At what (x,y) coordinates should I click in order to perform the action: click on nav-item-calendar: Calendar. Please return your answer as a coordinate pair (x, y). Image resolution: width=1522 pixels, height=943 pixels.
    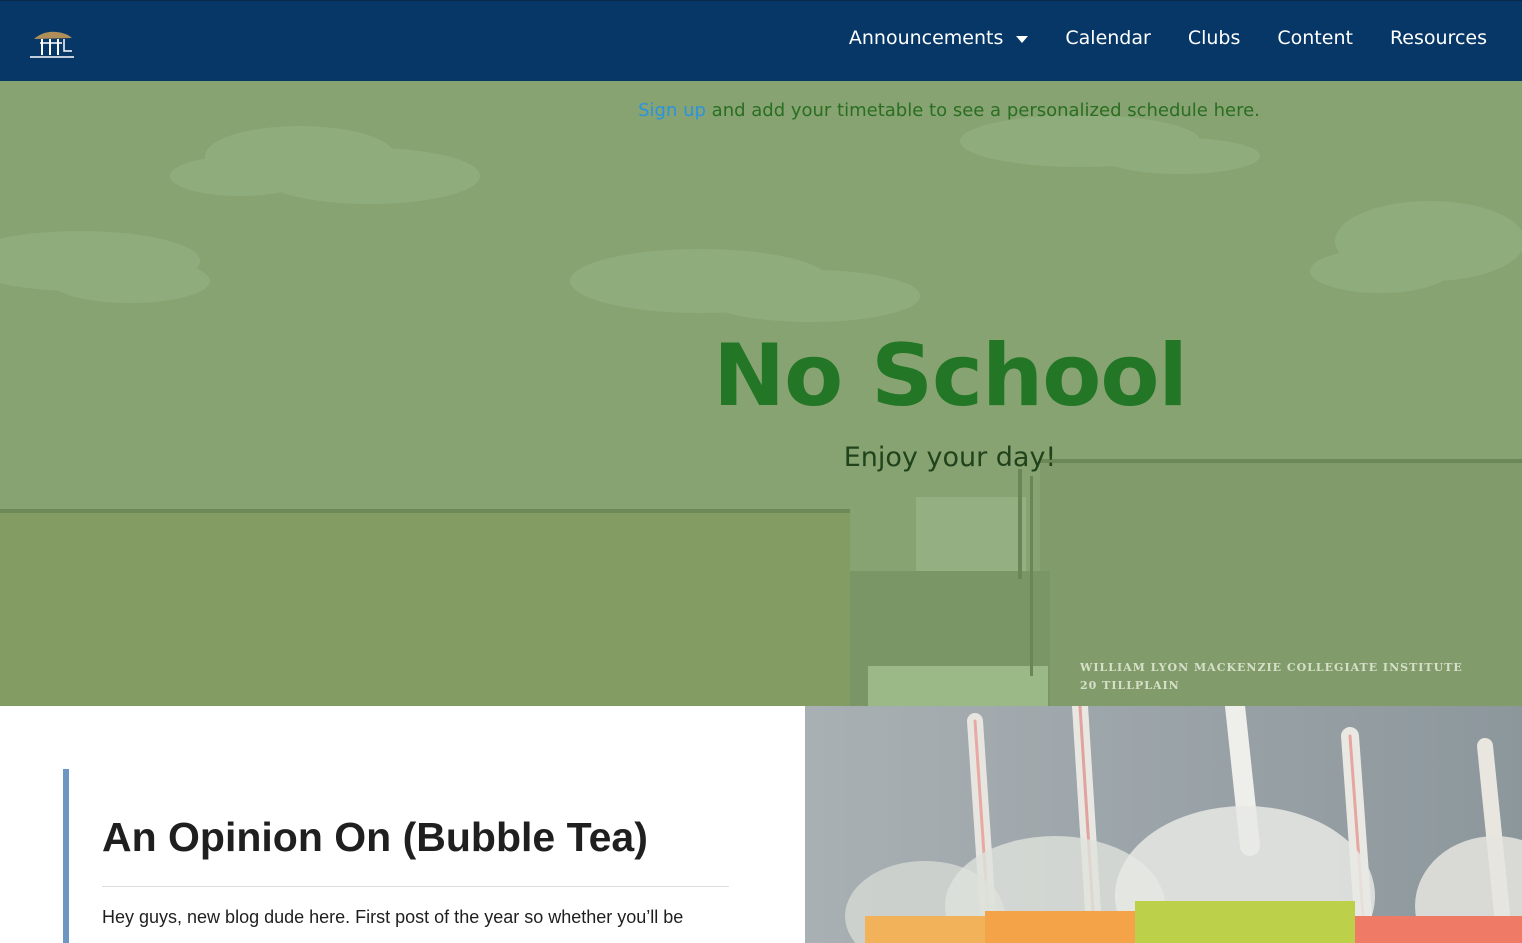
    Looking at the image, I should click on (1107, 38).